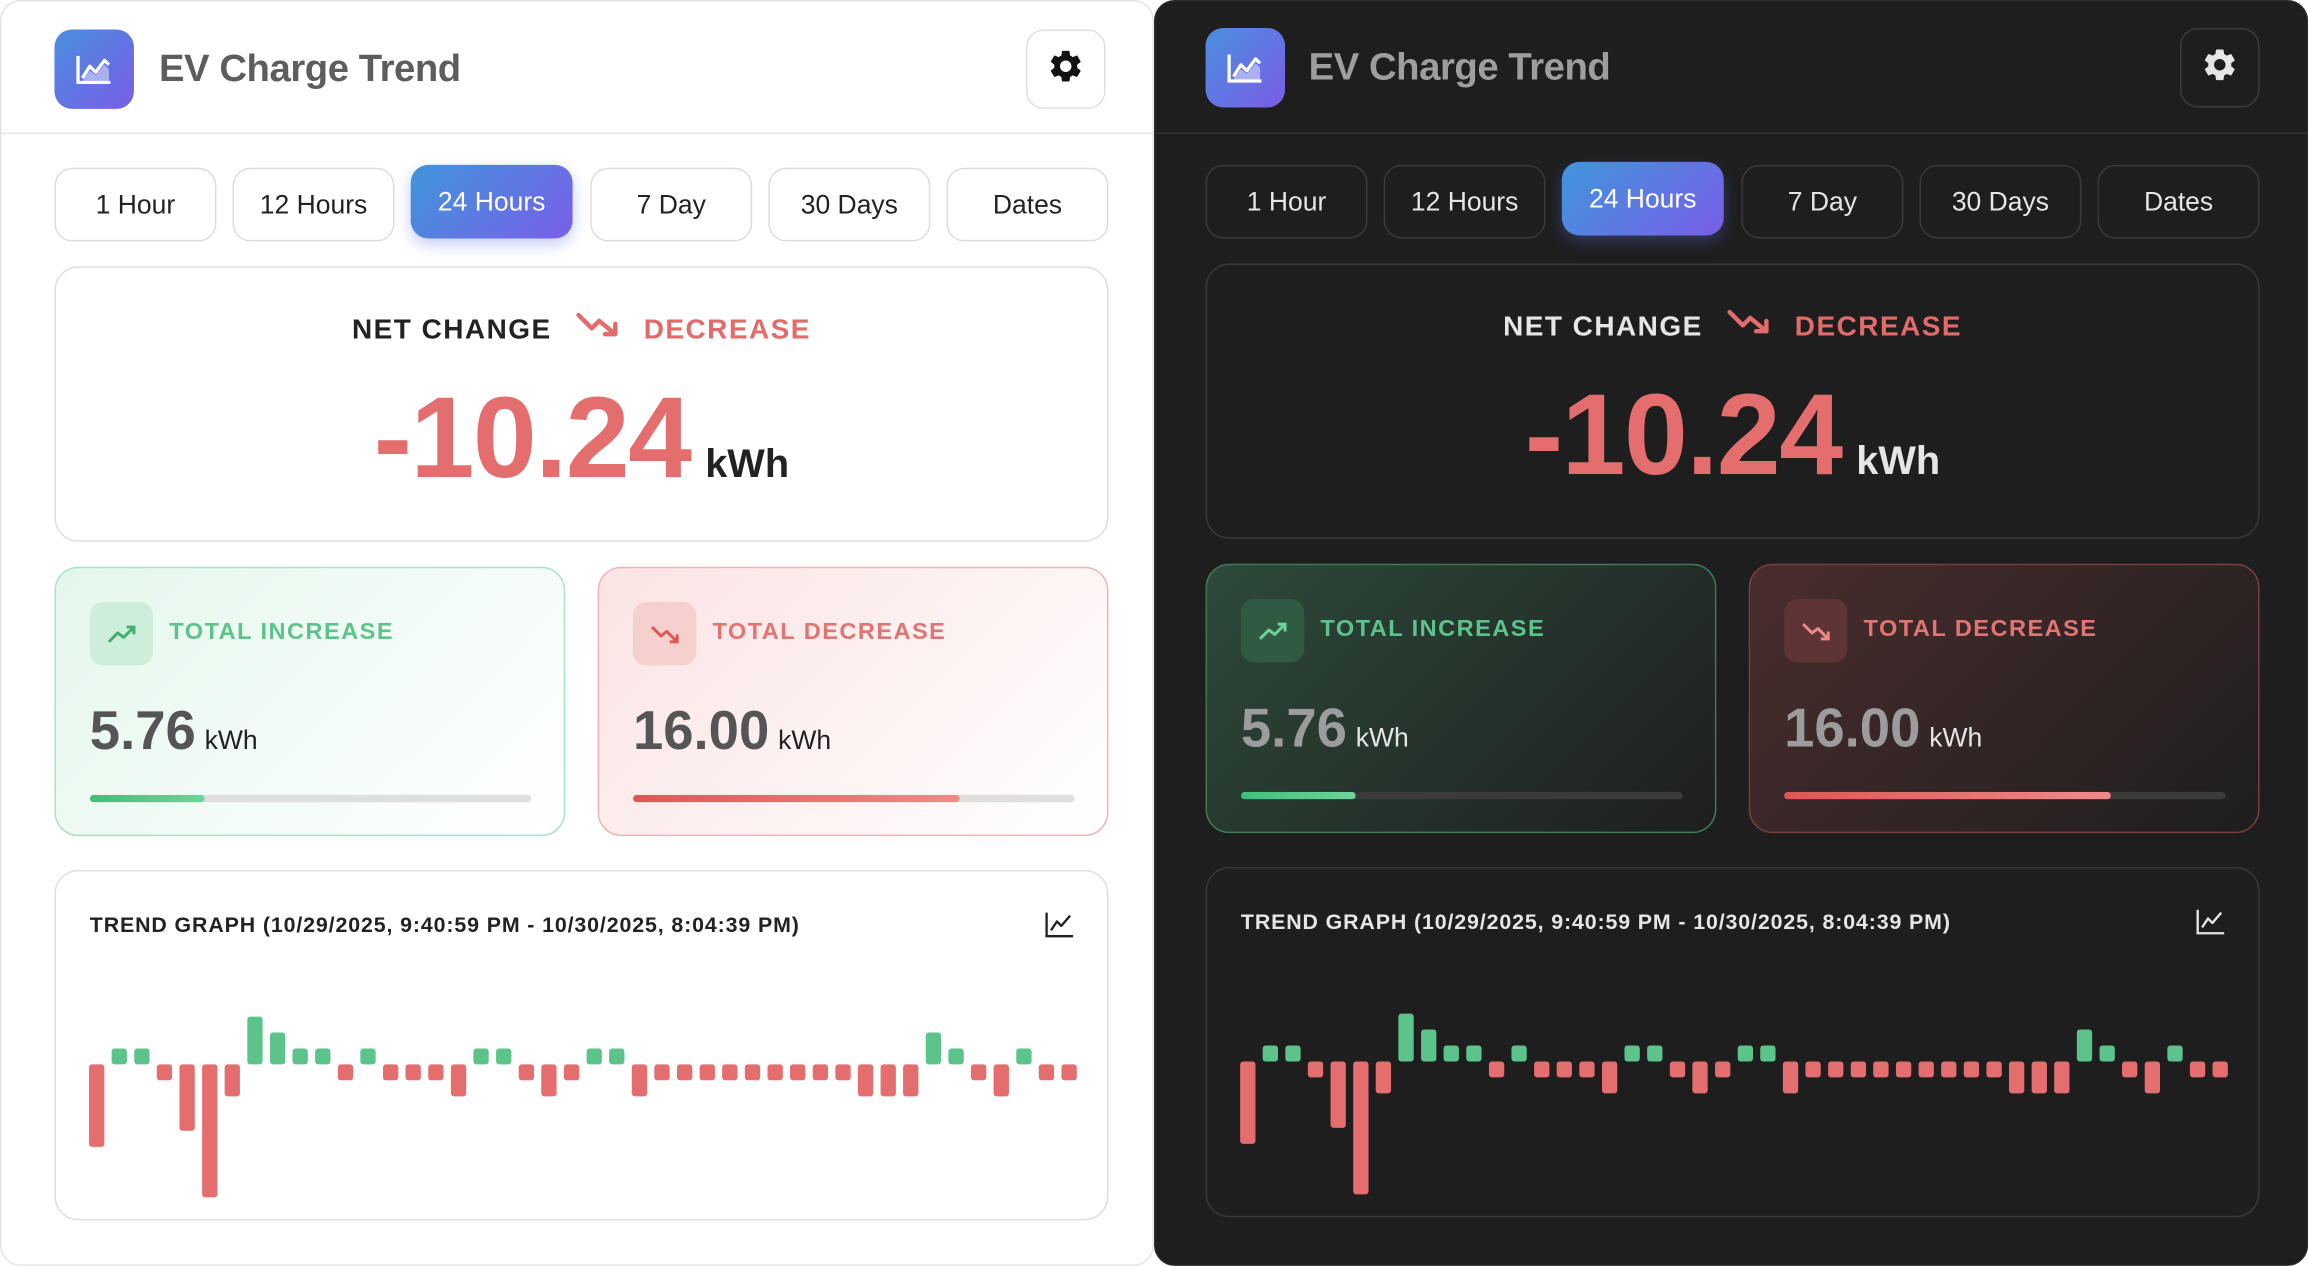 This screenshot has height=1266, width=2308. I want to click on total-increase-label: TOTAL INCREASE, so click(1433, 629).